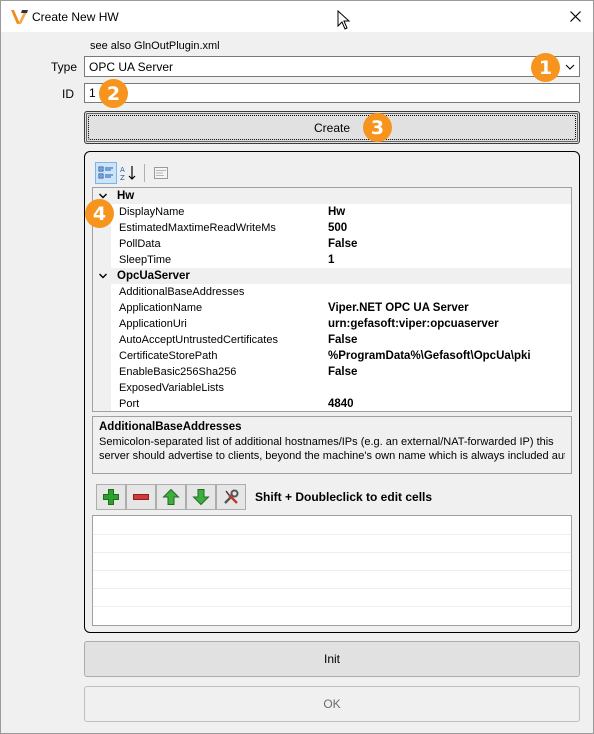 The image size is (594, 734). Describe the element at coordinates (144, 173) in the screenshot. I see `toolbar-separator` at that location.